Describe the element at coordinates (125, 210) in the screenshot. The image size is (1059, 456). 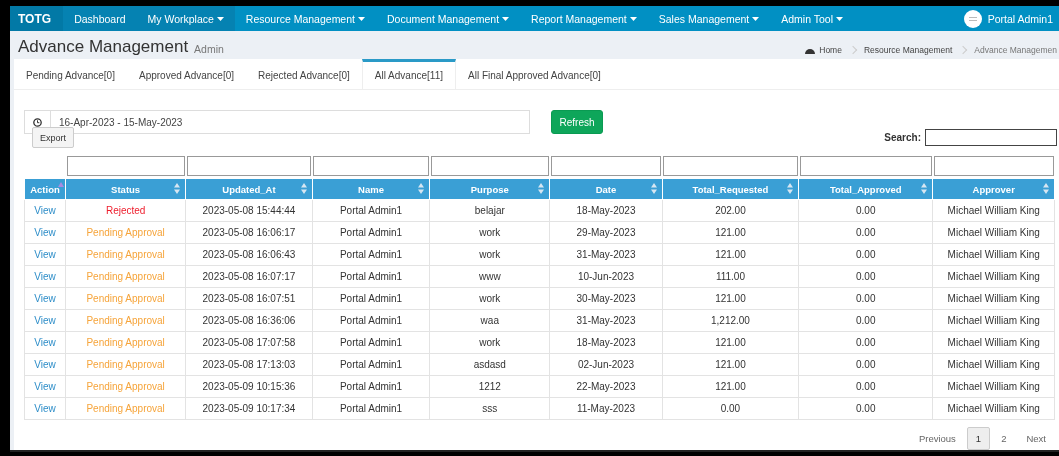
I see `status-text: Rejected` at that location.